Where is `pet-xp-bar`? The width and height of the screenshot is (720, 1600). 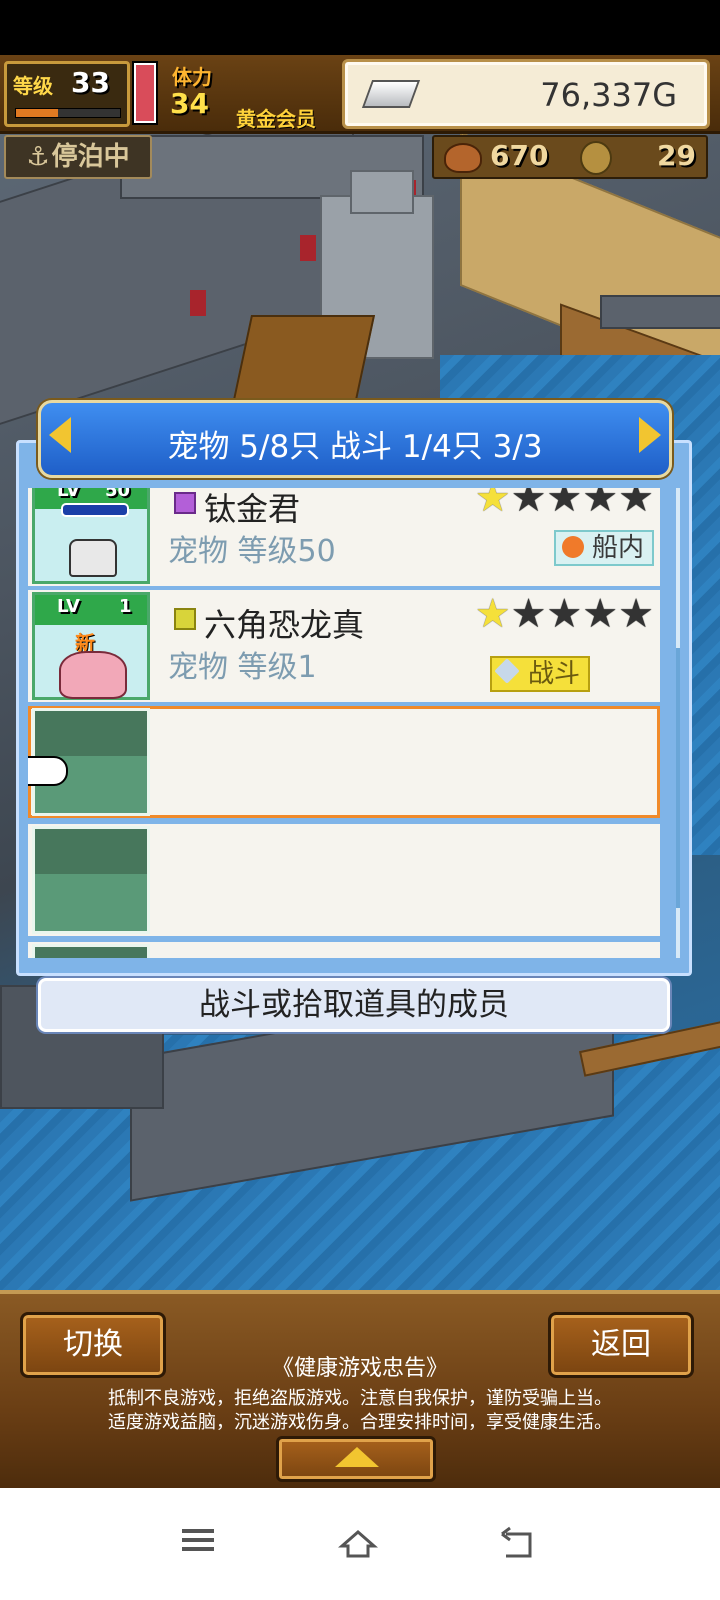 pet-xp-bar is located at coordinates (95, 510).